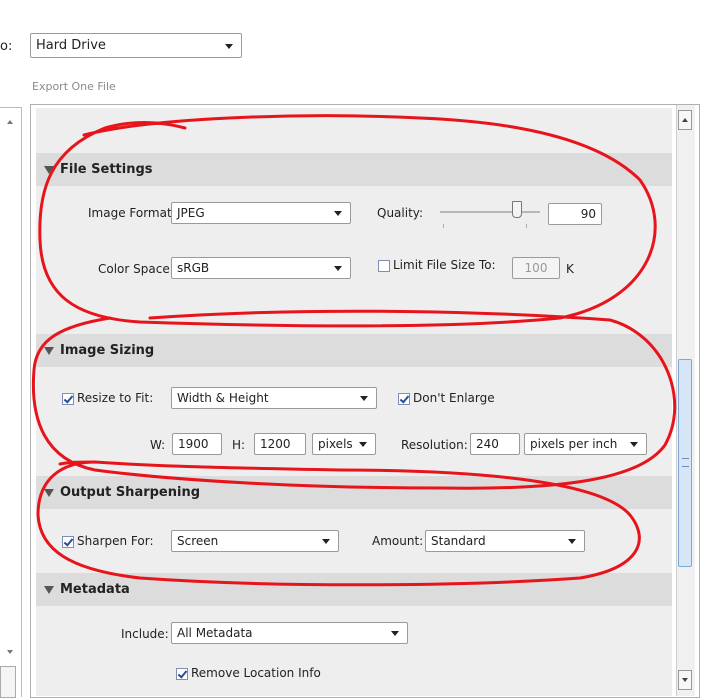 This screenshot has width=715, height=698. What do you see at coordinates (223, 398) in the screenshot?
I see `resize-mode-value: Width & Height` at bounding box center [223, 398].